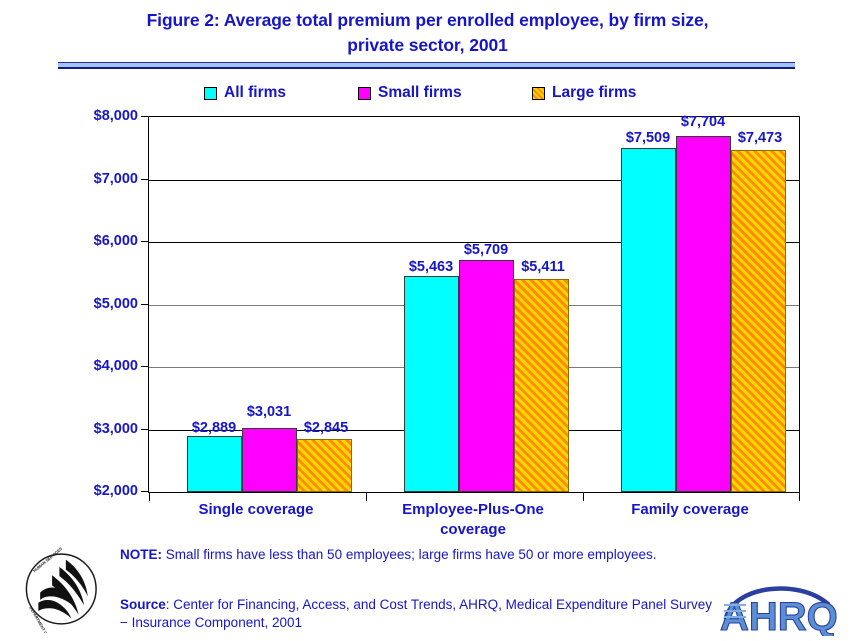 The width and height of the screenshot is (853, 641). Describe the element at coordinates (269, 412) in the screenshot. I see `value-label-single-small-firms: $3,031` at that location.